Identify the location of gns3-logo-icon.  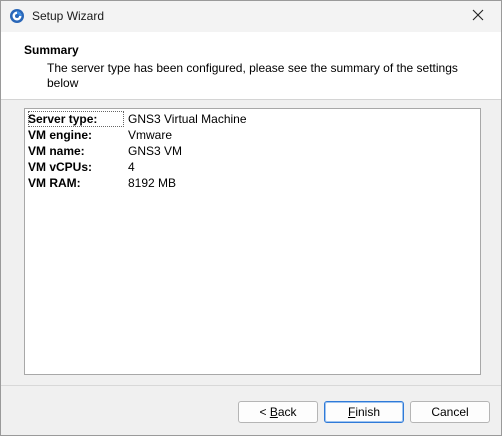
(17, 16).